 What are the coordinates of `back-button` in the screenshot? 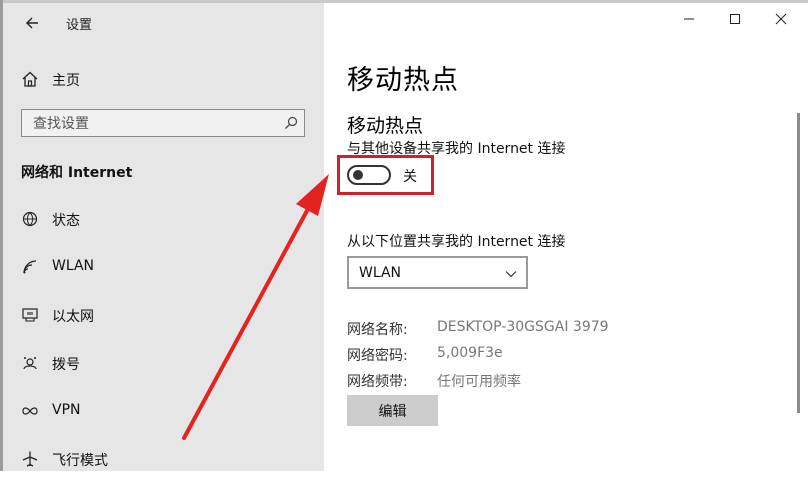 It's located at (33, 23).